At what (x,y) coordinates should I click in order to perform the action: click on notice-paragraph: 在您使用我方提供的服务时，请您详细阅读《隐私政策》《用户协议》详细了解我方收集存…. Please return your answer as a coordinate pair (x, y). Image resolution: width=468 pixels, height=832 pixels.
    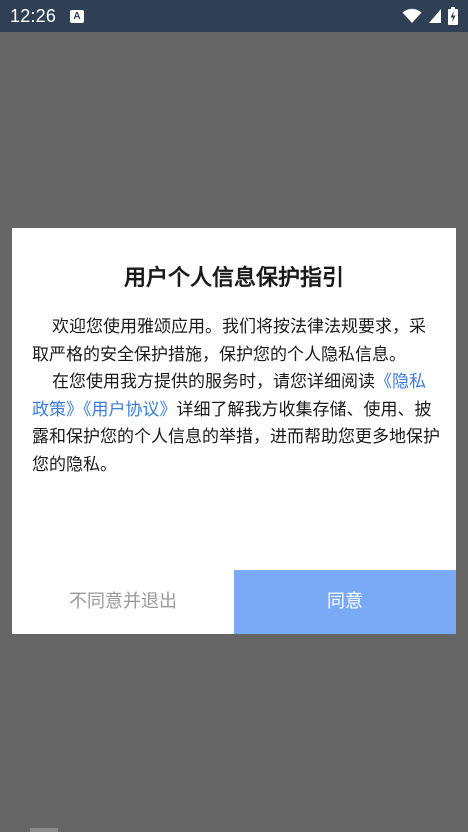
    Looking at the image, I should click on (236, 424).